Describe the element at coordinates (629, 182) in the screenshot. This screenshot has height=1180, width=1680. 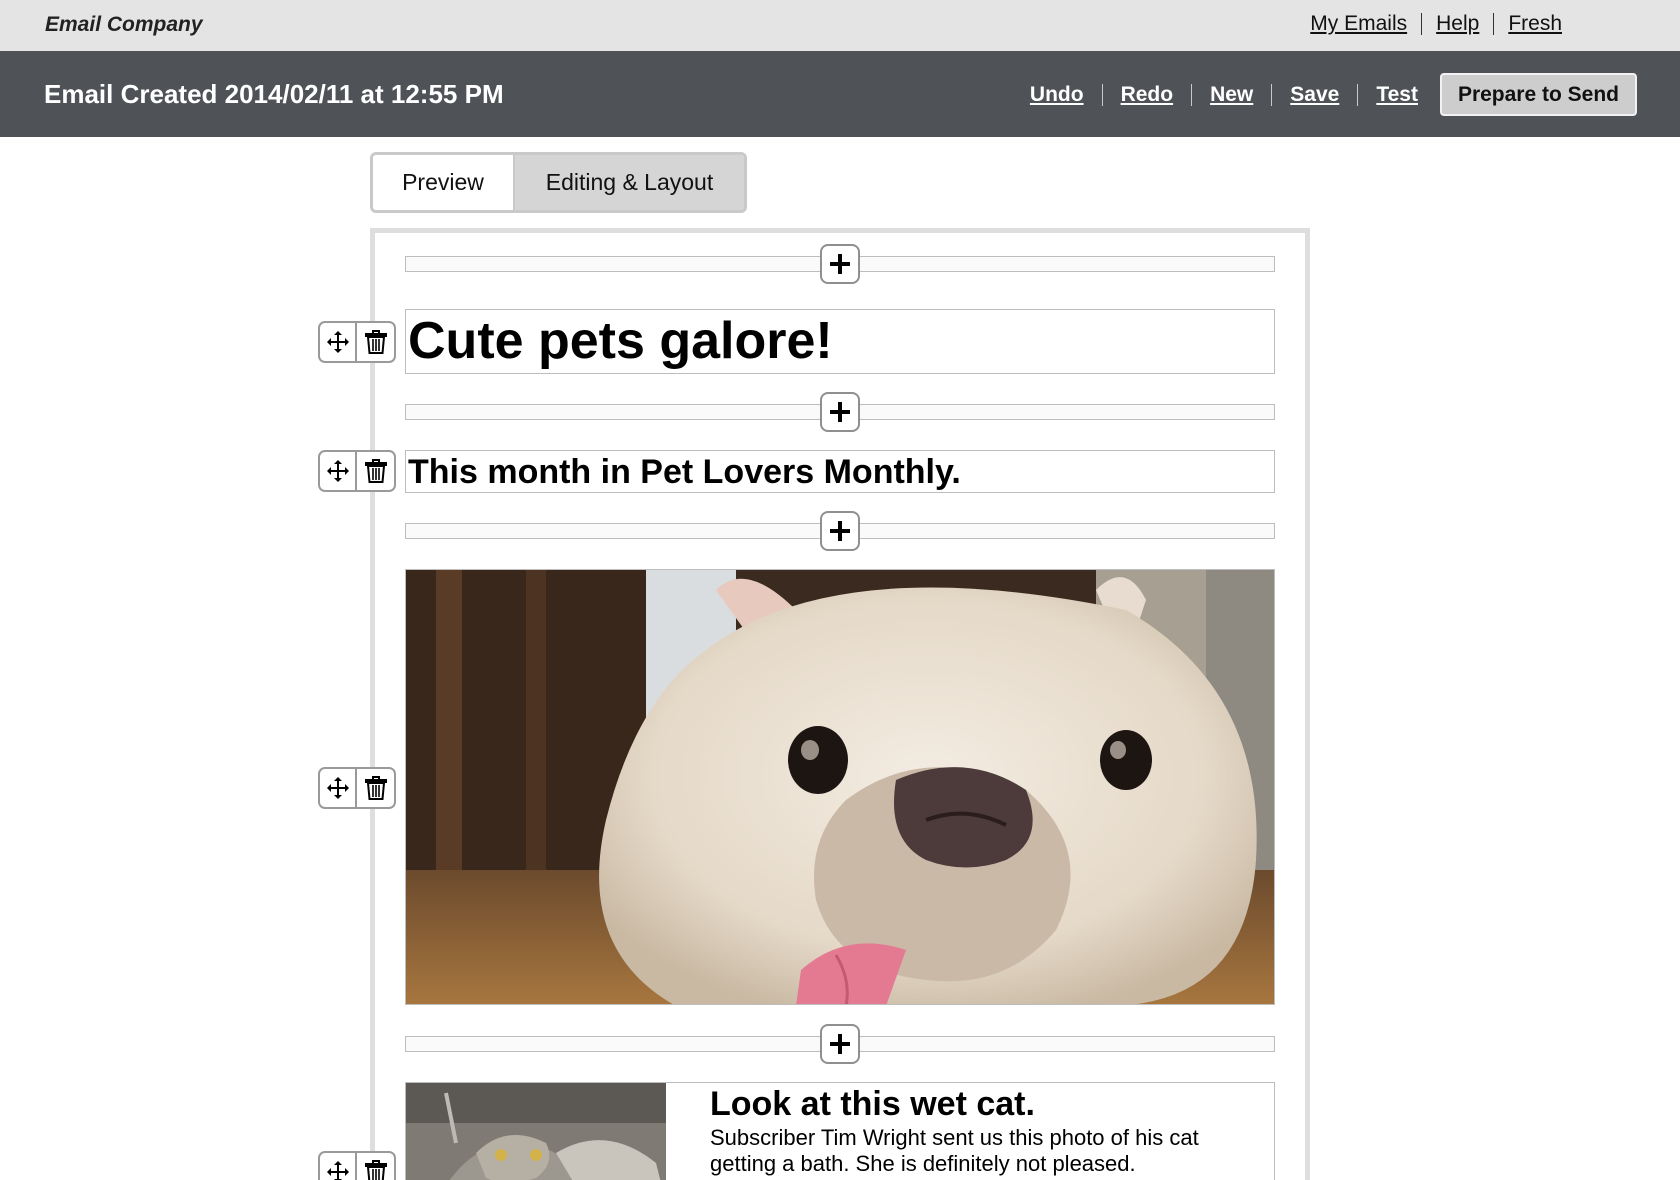
I see `tab-editing-layout: Editing & Layout` at that location.